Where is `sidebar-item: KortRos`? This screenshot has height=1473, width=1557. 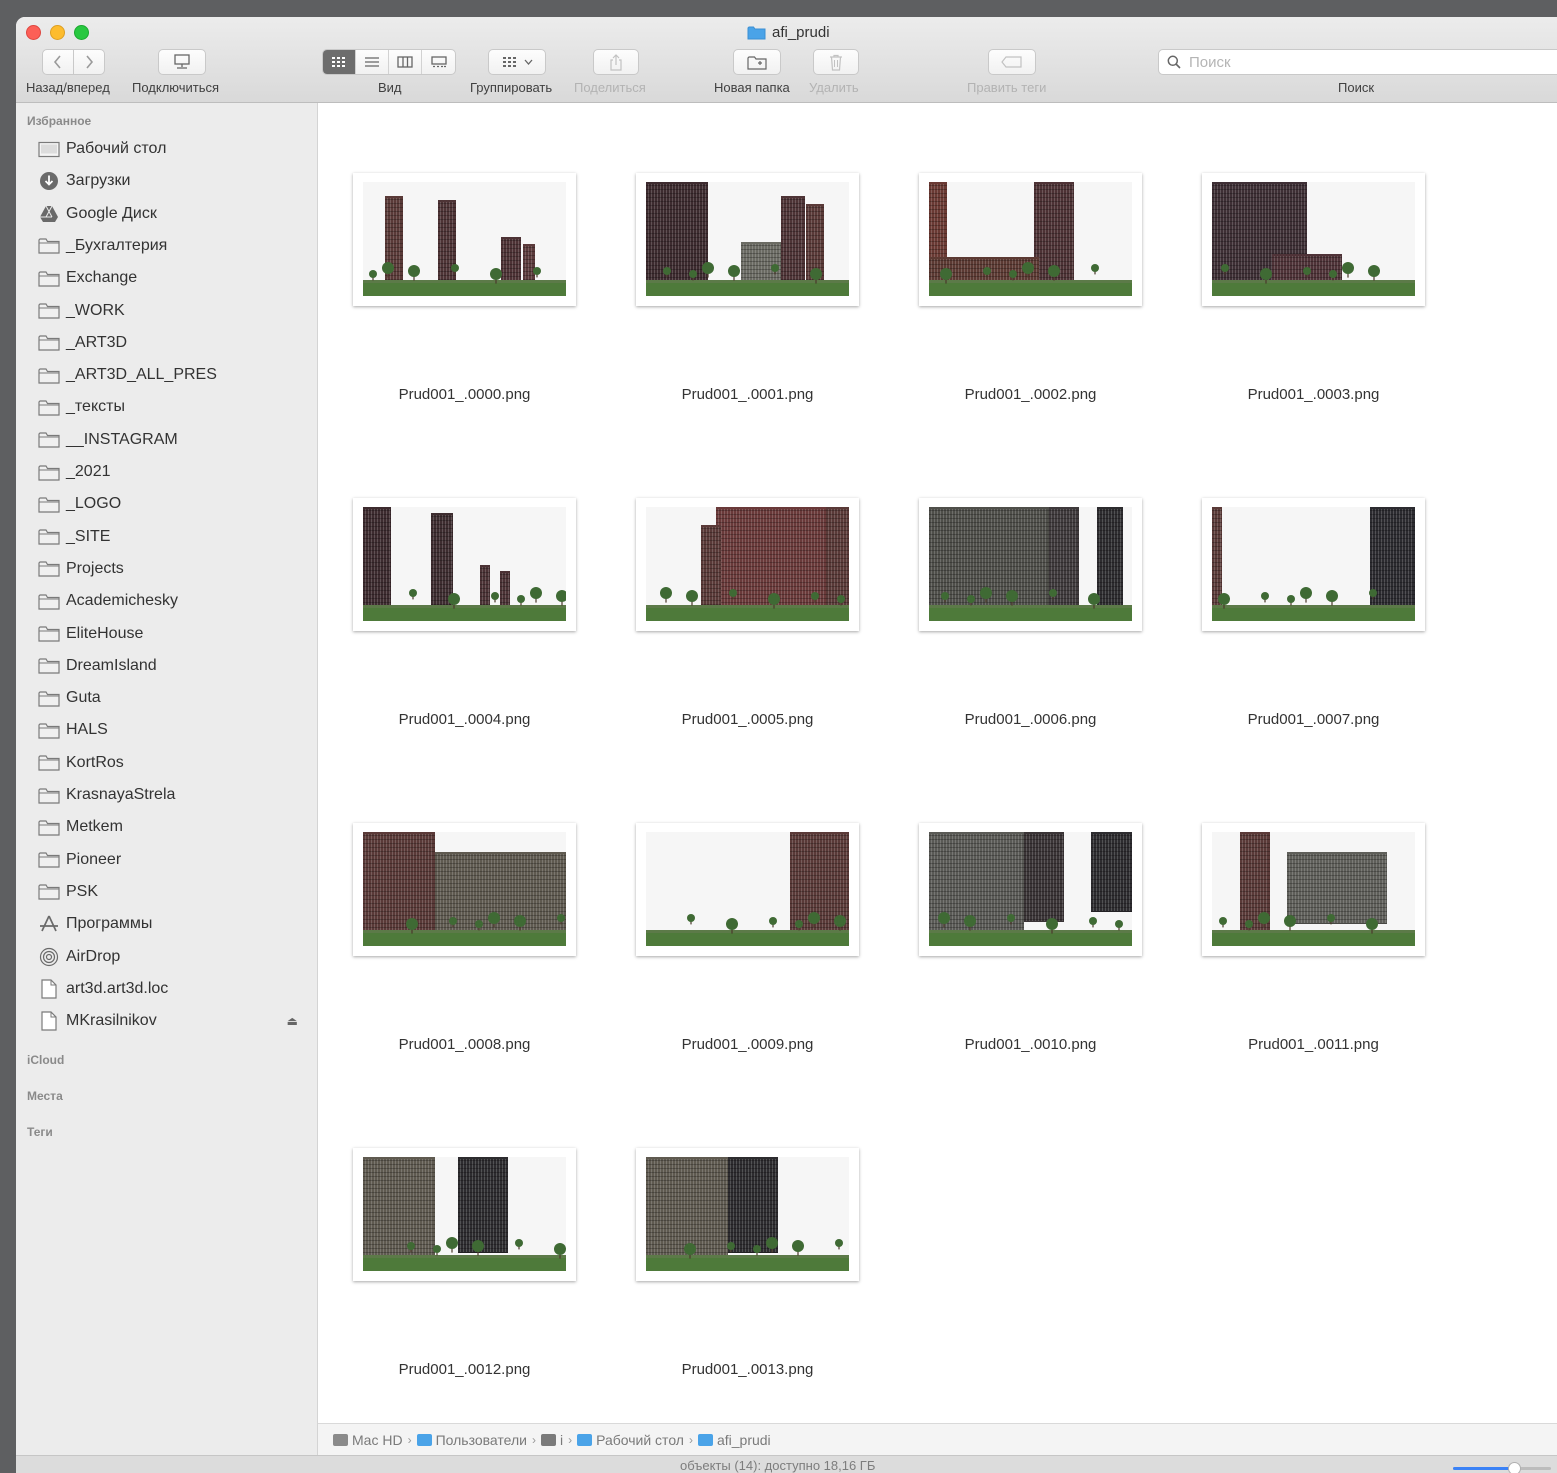
sidebar-item: KortRos is located at coordinates (173, 763).